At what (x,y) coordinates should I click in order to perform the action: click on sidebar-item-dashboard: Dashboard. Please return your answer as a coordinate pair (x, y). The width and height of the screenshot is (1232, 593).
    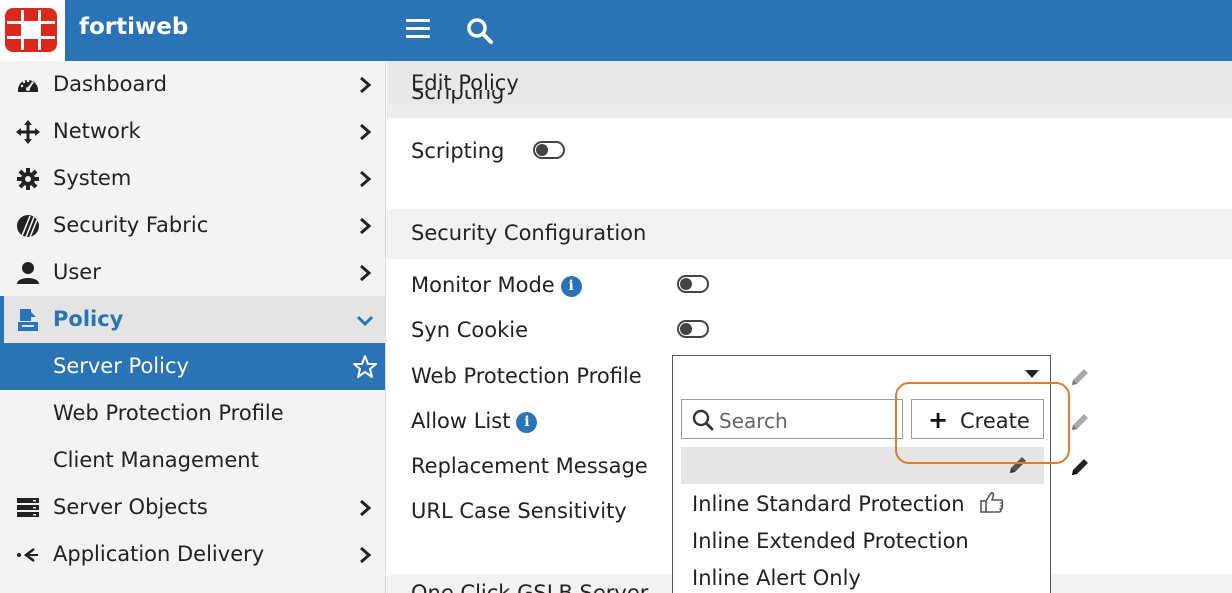
    Looking at the image, I should click on (192, 84).